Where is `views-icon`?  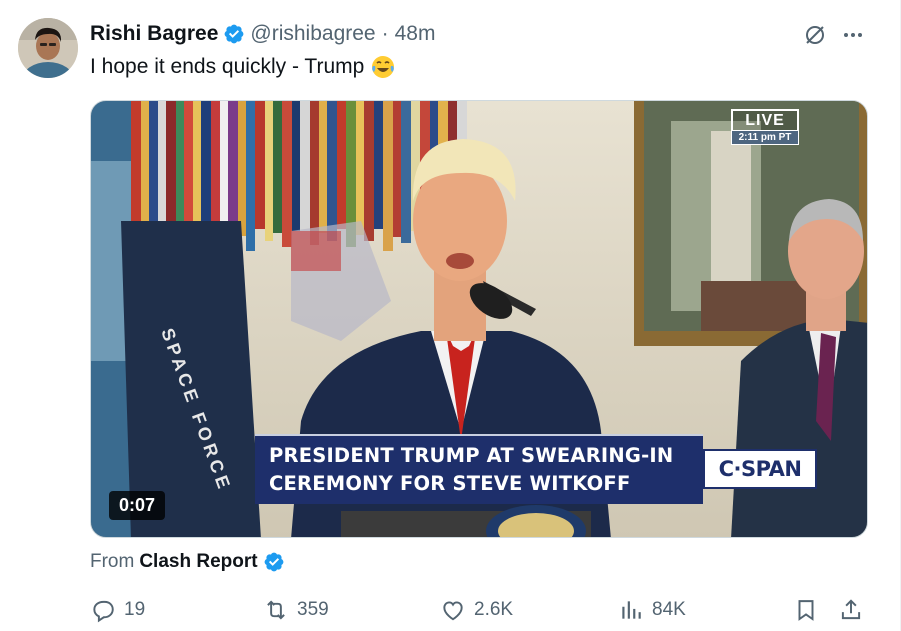 views-icon is located at coordinates (631, 610).